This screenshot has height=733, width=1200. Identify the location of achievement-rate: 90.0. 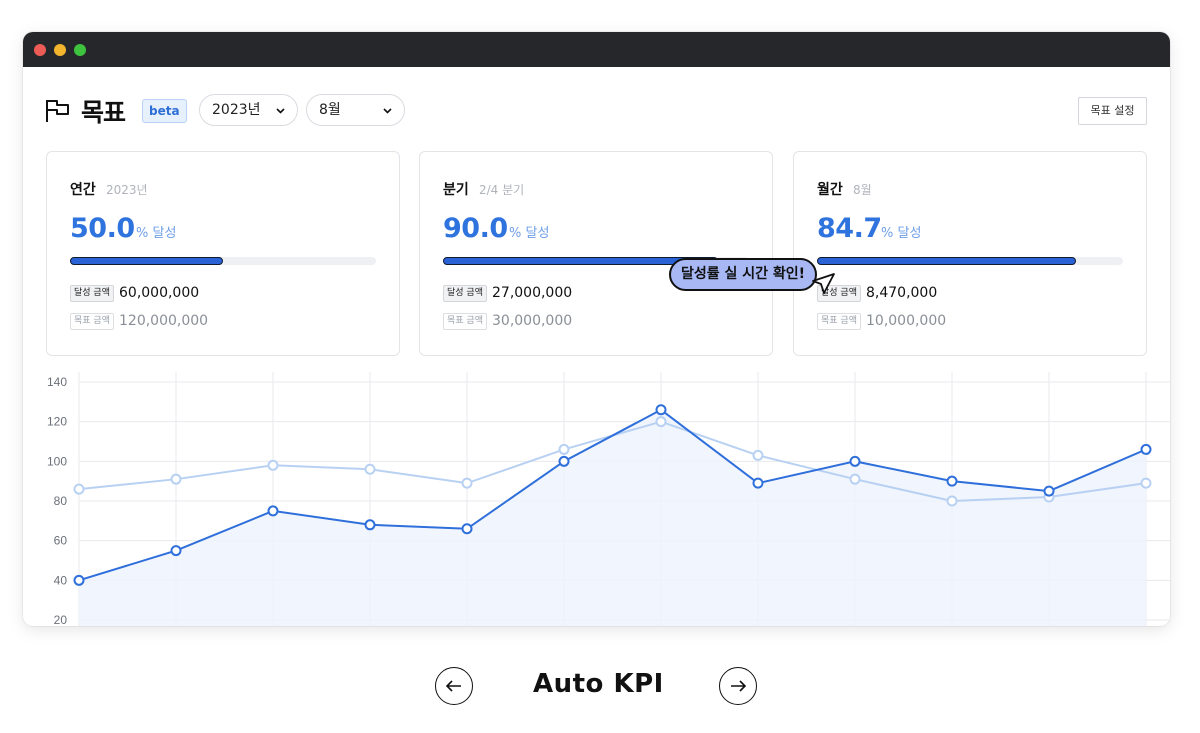
(475, 228).